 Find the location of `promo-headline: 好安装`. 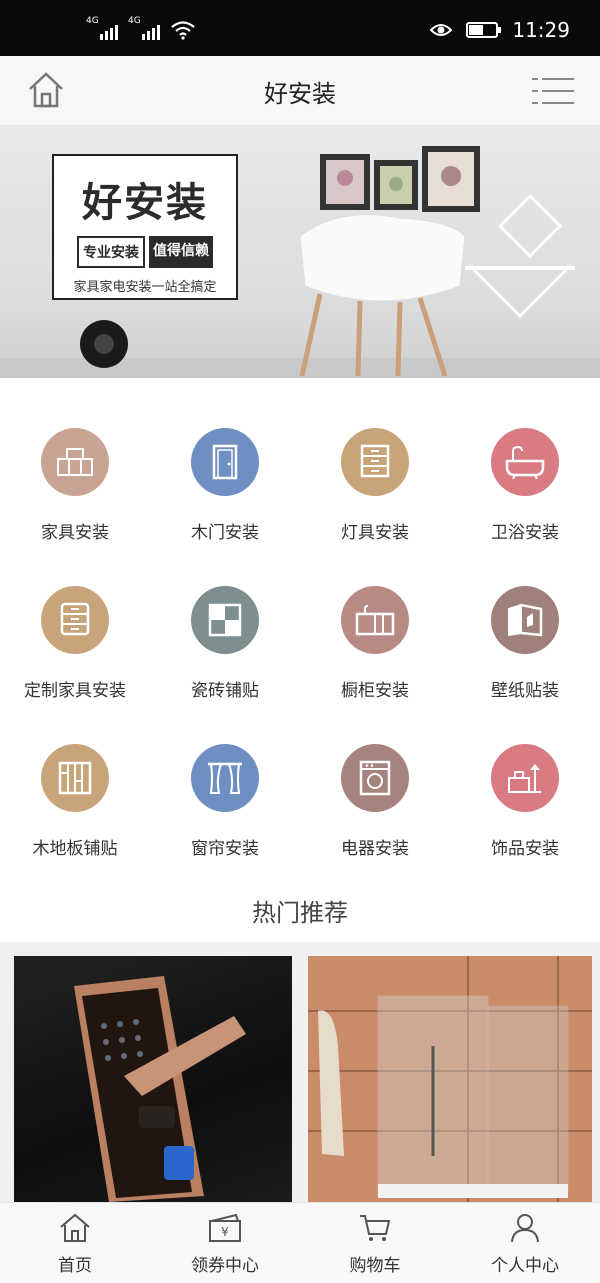

promo-headline: 好安装 is located at coordinates (145, 203).